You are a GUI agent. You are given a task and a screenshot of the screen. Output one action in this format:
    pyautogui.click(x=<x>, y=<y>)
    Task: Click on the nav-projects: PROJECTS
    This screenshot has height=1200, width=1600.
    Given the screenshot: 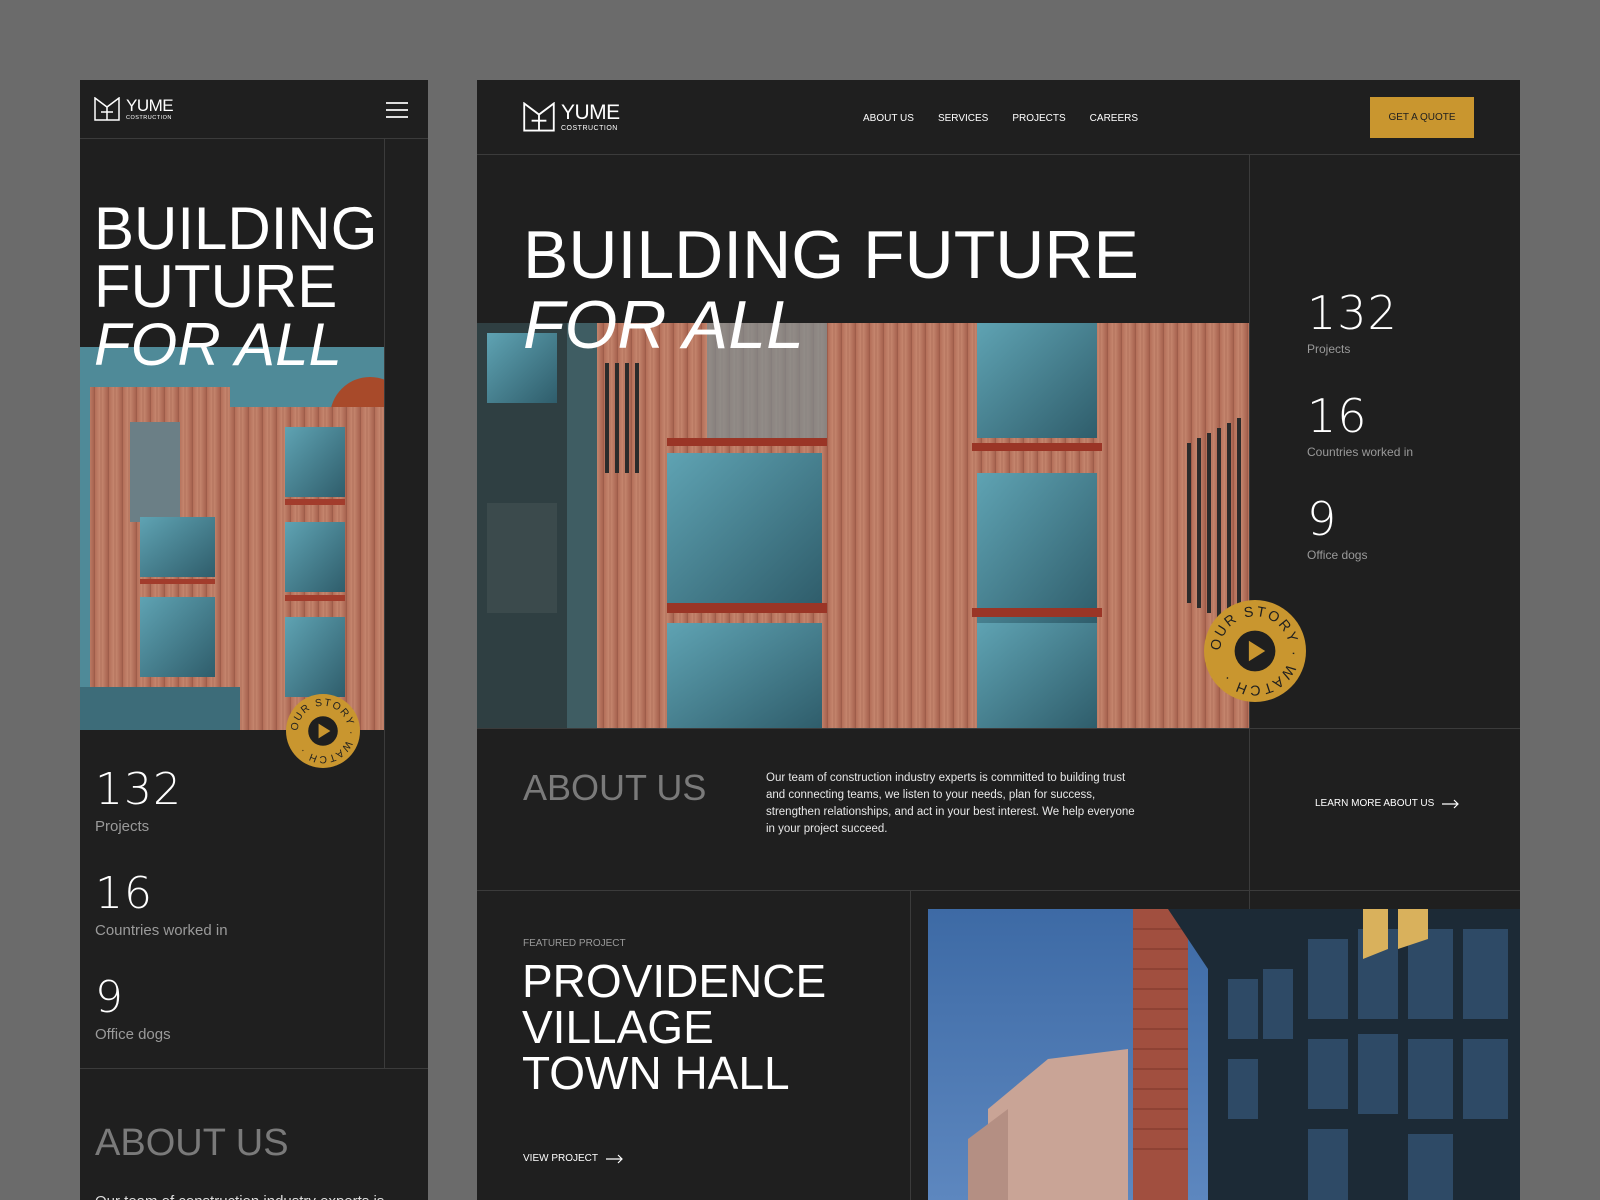 What is the action you would take?
    pyautogui.click(x=1038, y=118)
    